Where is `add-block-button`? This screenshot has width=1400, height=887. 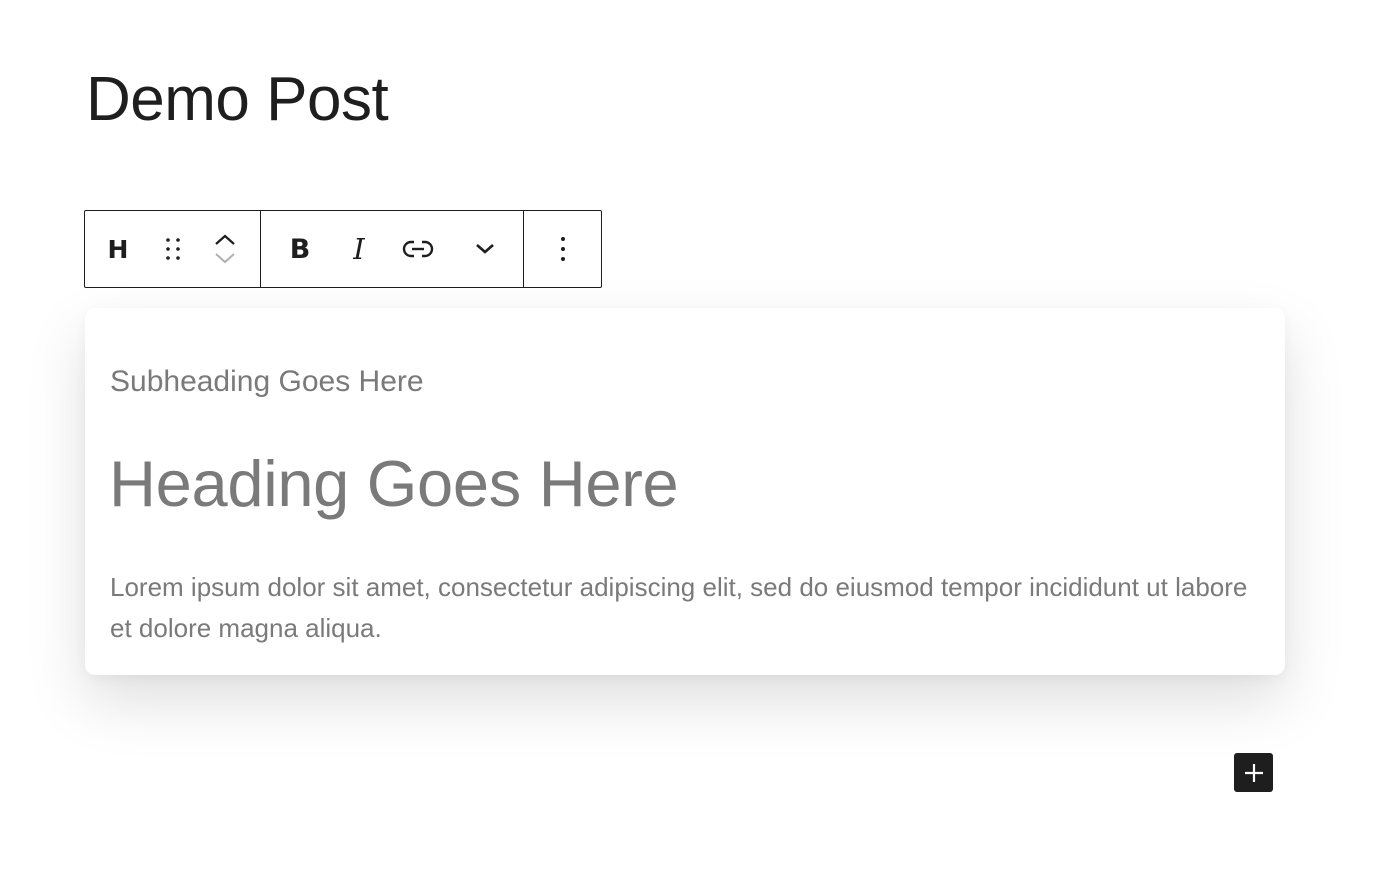
add-block-button is located at coordinates (1253, 772).